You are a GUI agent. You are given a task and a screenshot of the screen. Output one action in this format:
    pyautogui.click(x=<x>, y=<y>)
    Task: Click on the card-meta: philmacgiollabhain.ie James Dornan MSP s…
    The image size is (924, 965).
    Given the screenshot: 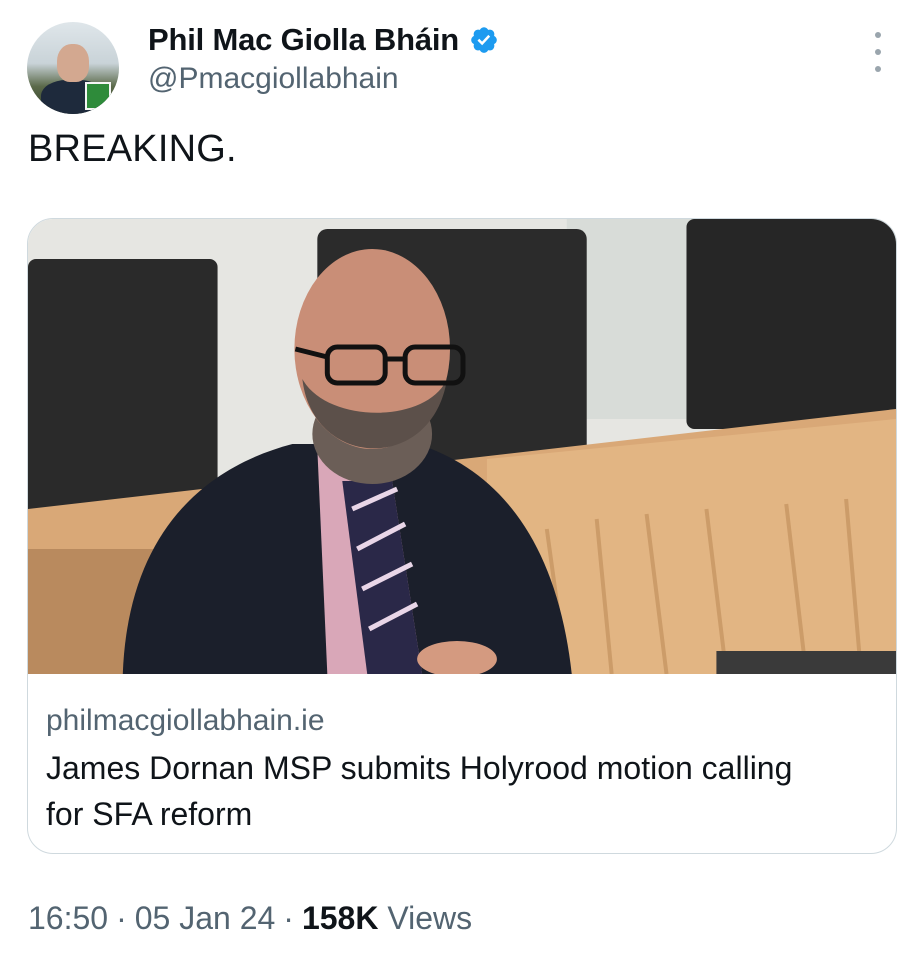 What is the action you would take?
    pyautogui.click(x=462, y=769)
    